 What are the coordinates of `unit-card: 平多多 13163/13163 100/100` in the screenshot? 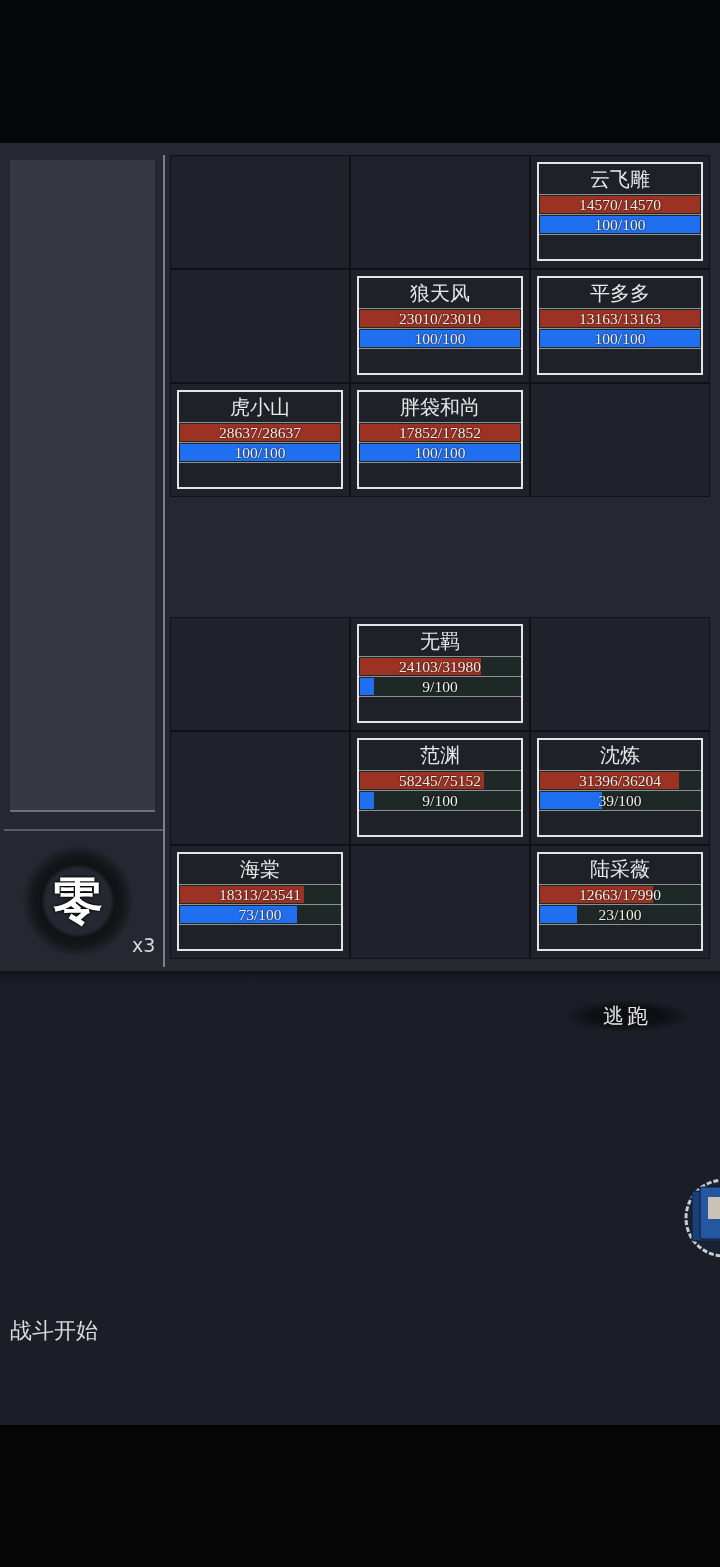 It's located at (620, 325).